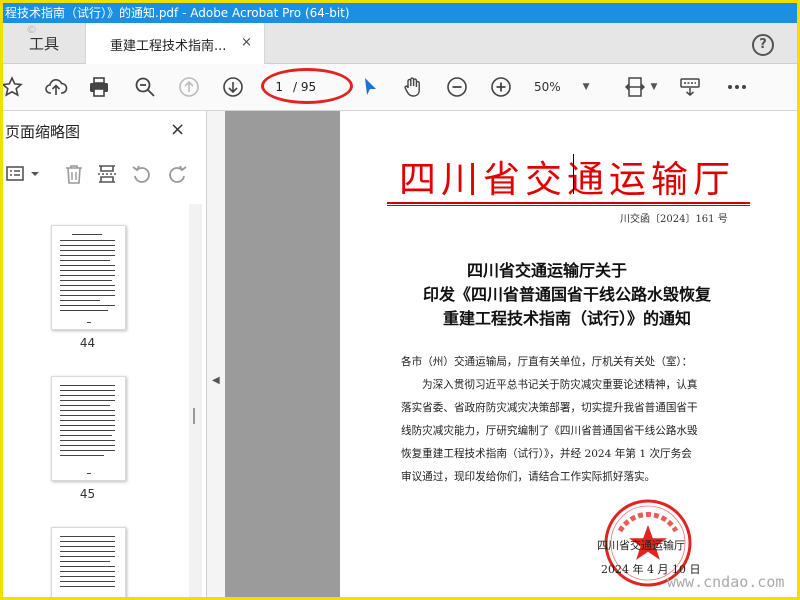  I want to click on trash-icon, so click(74, 176).